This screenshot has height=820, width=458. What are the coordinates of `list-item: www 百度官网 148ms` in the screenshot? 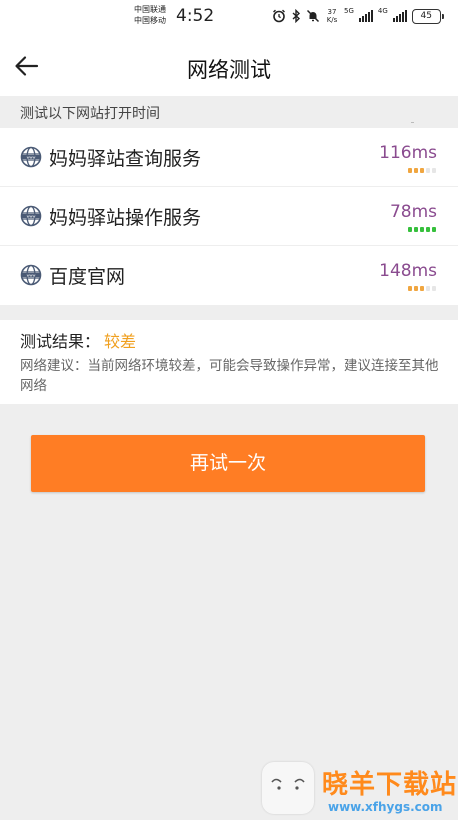 It's located at (229, 275).